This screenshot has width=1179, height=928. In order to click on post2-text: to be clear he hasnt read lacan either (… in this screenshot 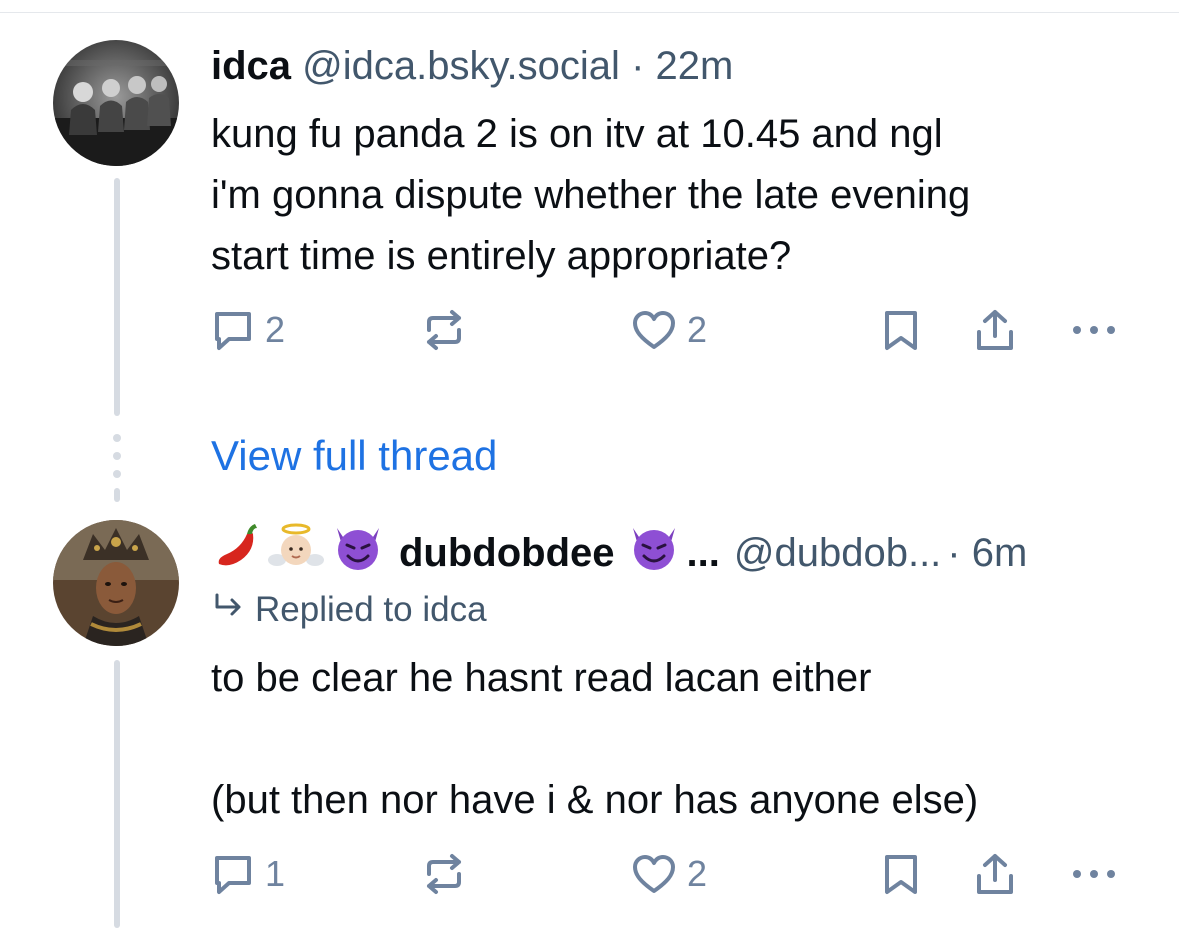, I will do `click(594, 739)`.